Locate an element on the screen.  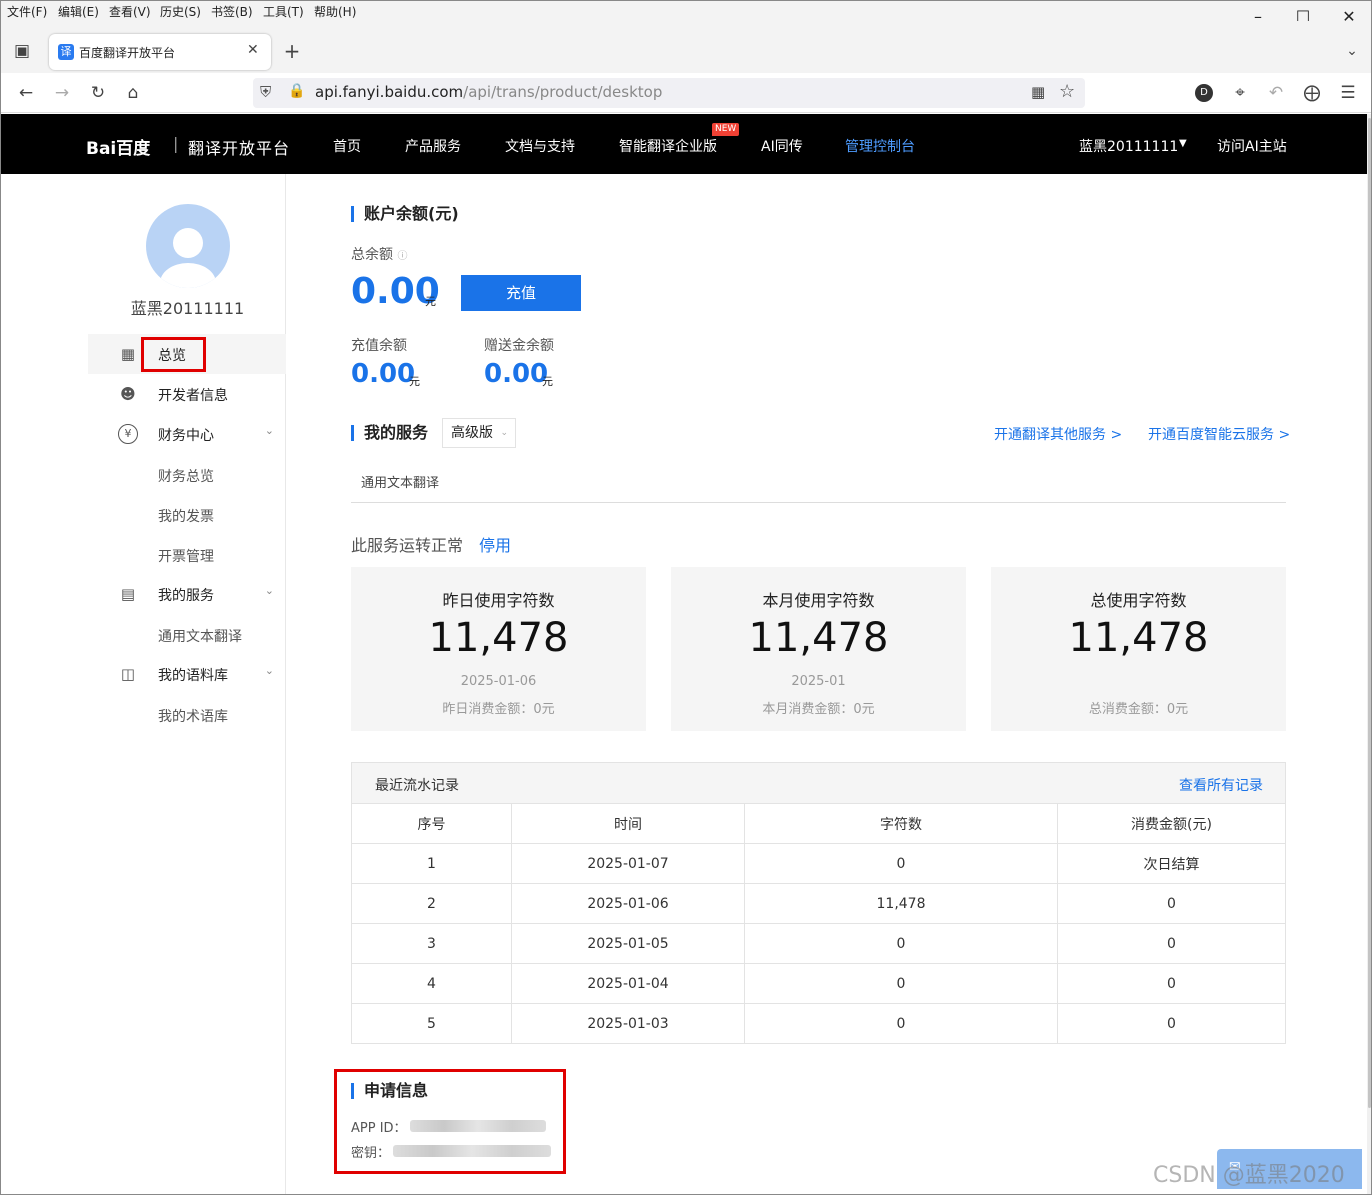
nav-console: 管理控制台 is located at coordinates (880, 146).